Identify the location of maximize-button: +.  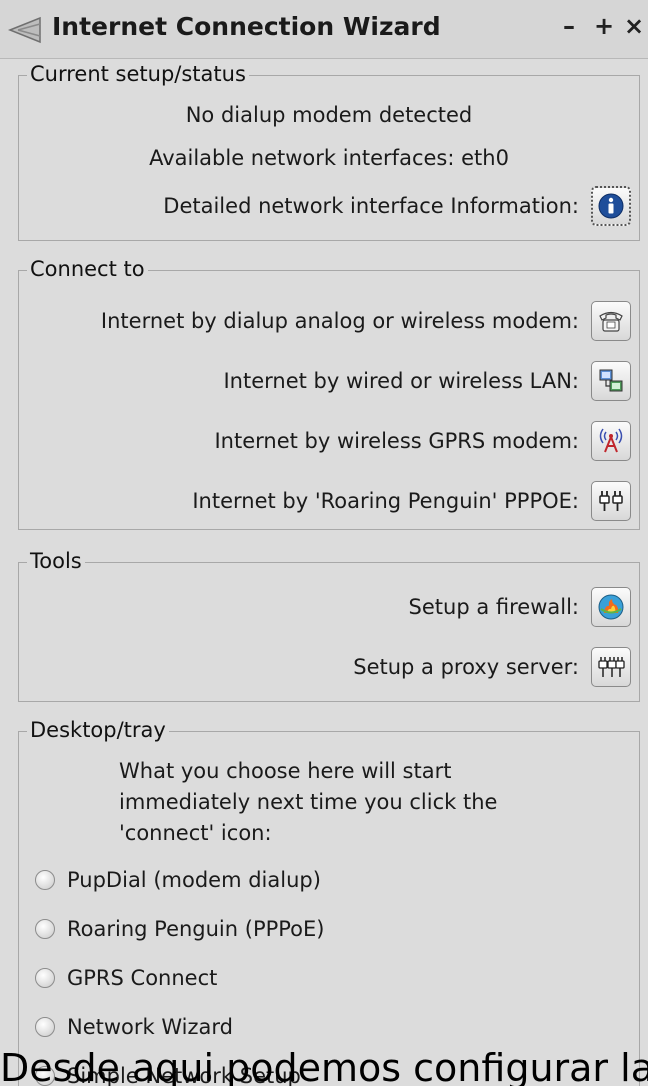
(604, 26).